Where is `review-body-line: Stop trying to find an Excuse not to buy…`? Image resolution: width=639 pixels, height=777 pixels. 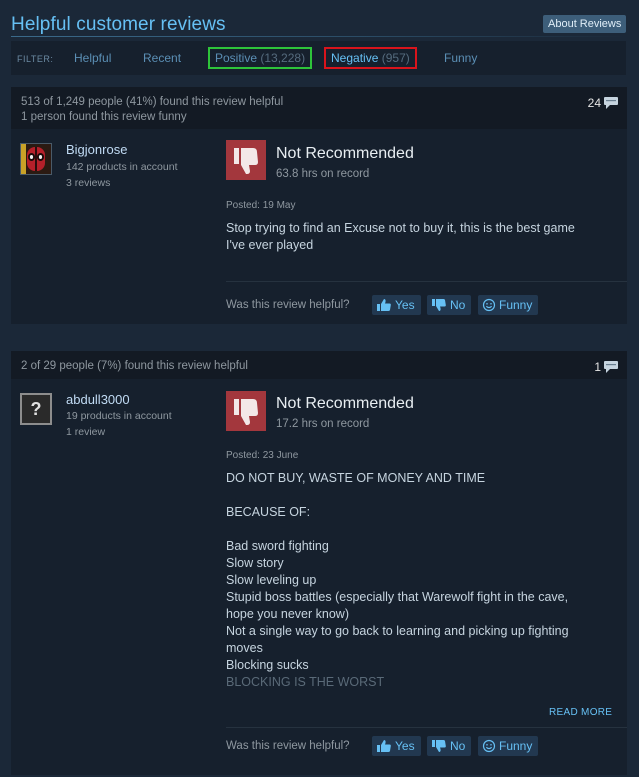
review-body-line: Stop trying to find an Excuse not to buy… is located at coordinates (400, 228).